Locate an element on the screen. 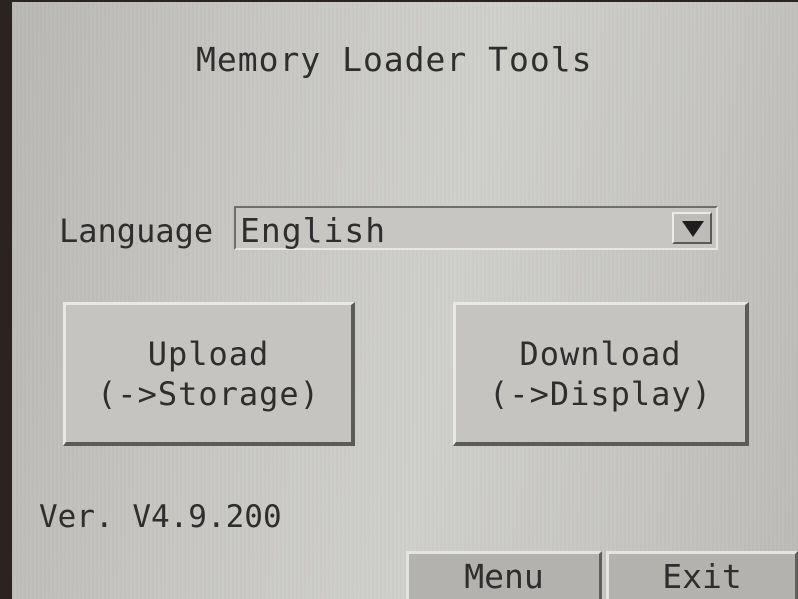 The height and width of the screenshot is (599, 798). download-button: Download (->Display) is located at coordinates (601, 374).